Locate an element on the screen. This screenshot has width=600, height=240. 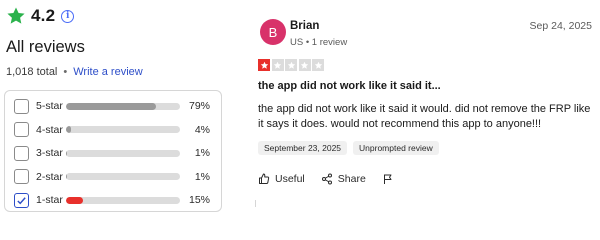
write-review-link: Write a review is located at coordinates (107, 72).